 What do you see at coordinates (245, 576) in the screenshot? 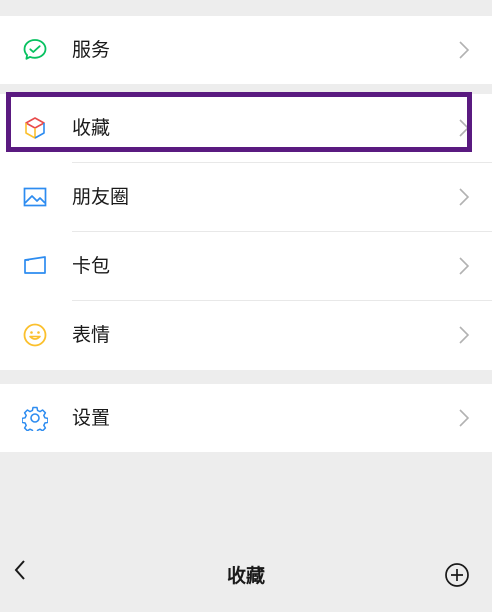
I see `page-title: 收藏` at bounding box center [245, 576].